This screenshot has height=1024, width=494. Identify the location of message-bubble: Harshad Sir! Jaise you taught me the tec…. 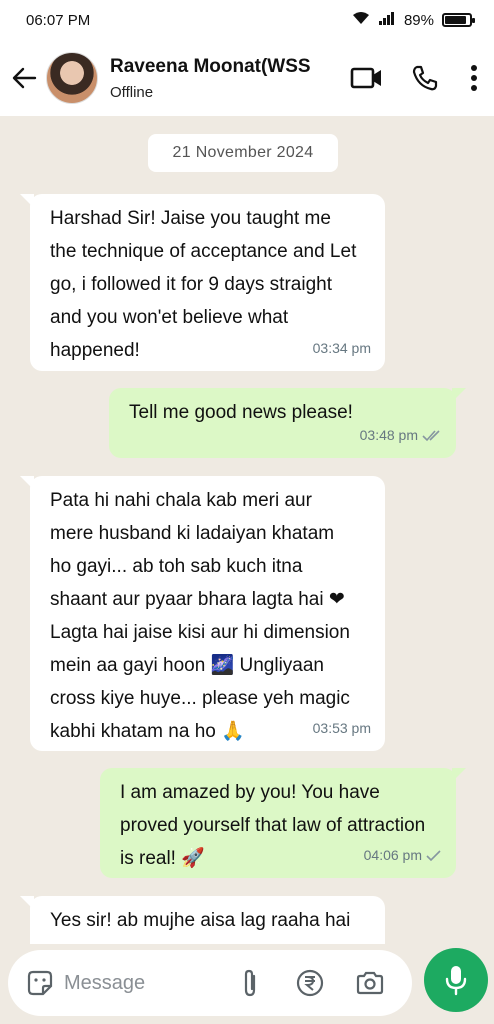
(202, 282).